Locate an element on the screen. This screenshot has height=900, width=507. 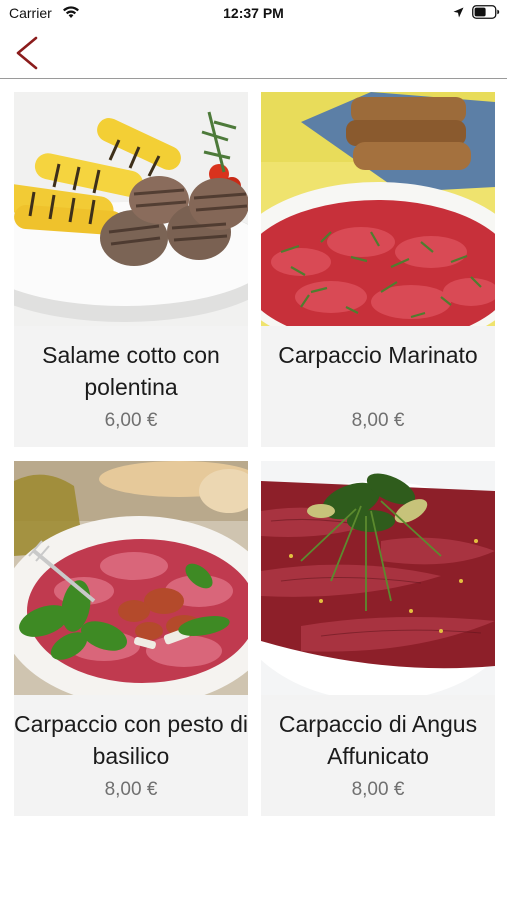
product-price: 6,00 € is located at coordinates (131, 420).